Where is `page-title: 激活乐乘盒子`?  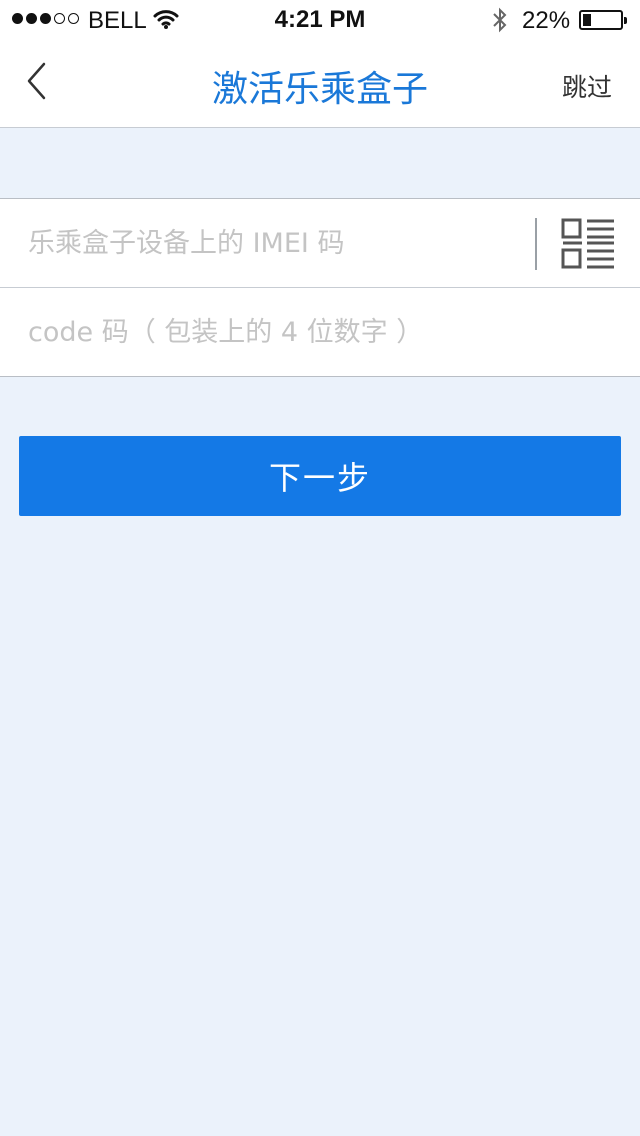
page-title: 激活乐乘盒子 is located at coordinates (319, 89).